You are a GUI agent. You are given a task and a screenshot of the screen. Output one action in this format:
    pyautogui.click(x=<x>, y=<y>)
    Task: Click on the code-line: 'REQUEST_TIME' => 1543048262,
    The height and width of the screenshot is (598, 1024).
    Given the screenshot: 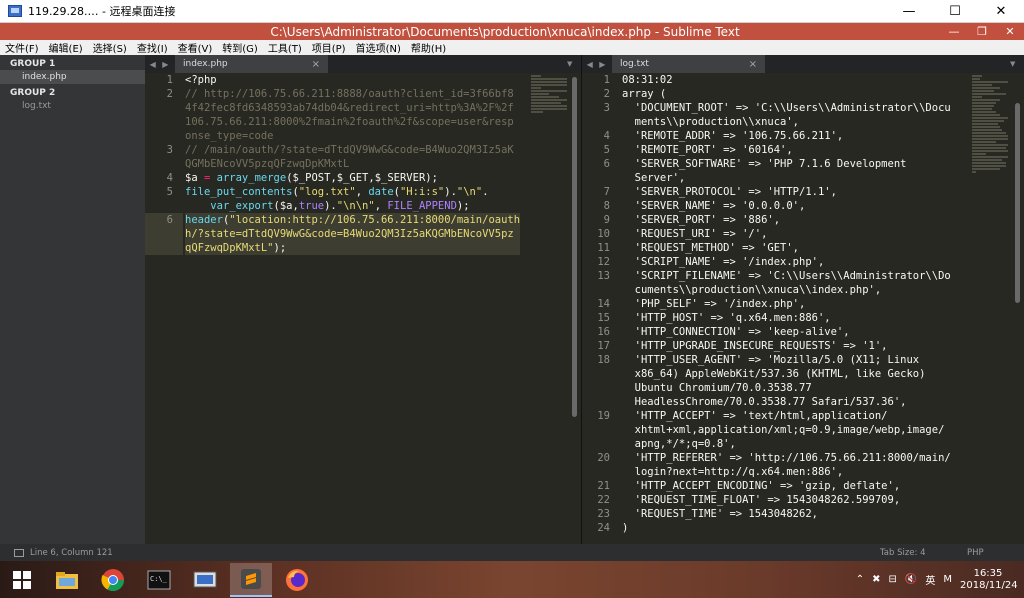 What is the action you would take?
    pyautogui.click(x=720, y=514)
    